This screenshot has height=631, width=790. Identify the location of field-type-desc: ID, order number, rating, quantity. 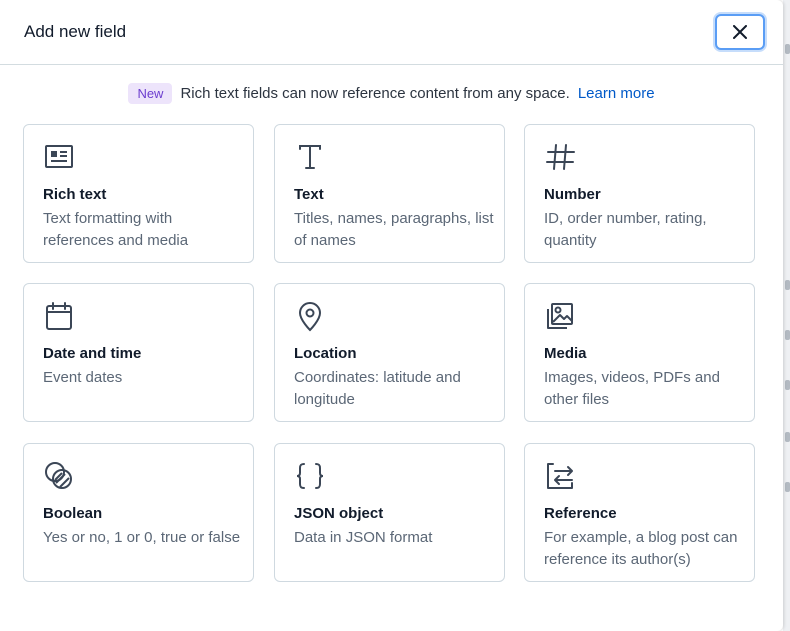
(625, 229).